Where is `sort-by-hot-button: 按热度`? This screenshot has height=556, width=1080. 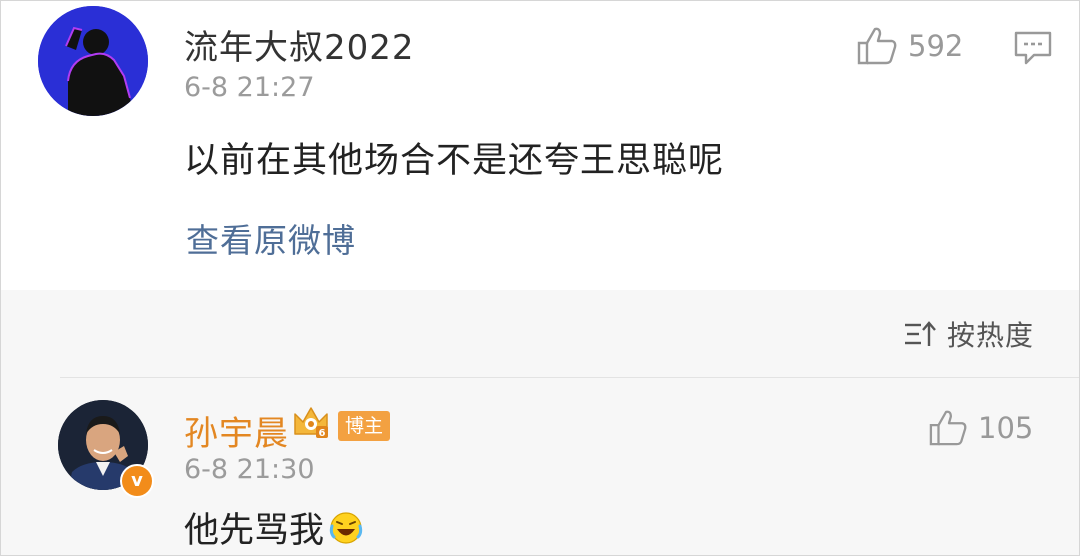 sort-by-hot-button: 按热度 is located at coordinates (968, 334).